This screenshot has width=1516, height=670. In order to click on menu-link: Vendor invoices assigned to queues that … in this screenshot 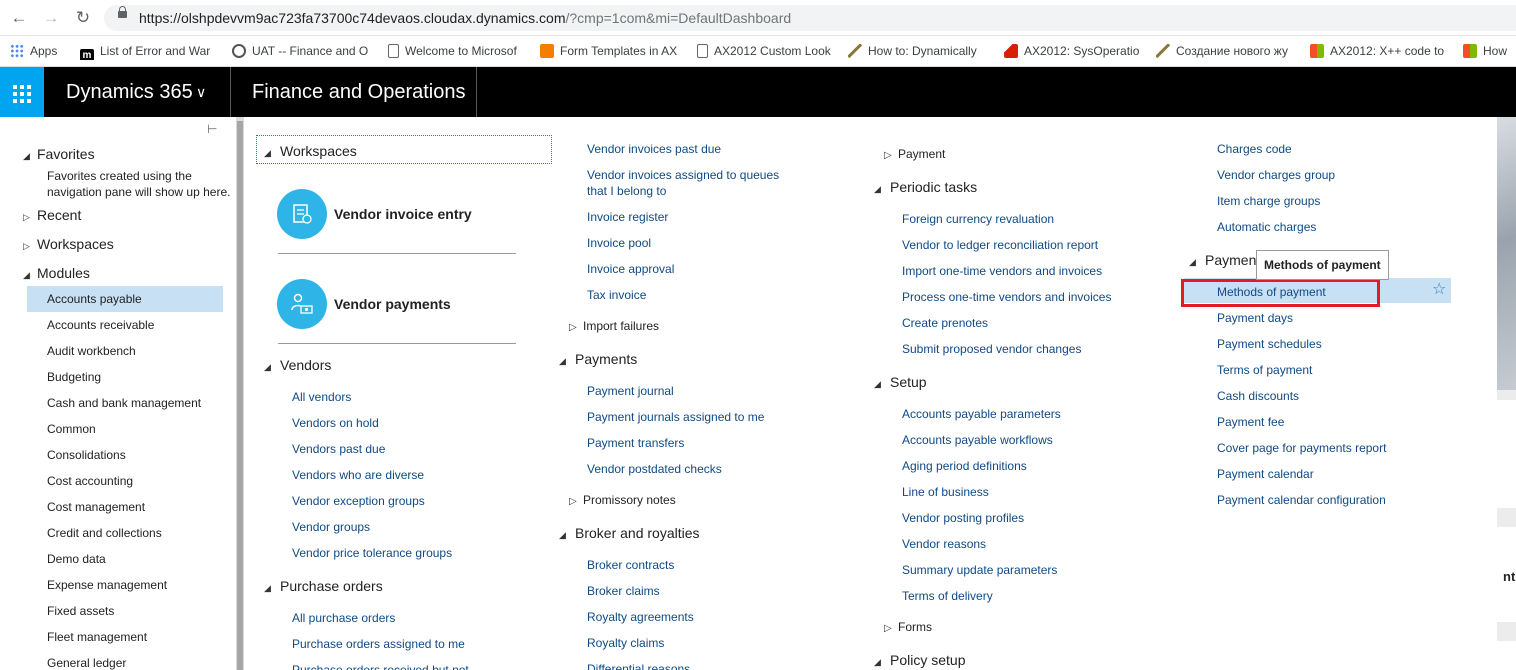, I will do `click(687, 183)`.